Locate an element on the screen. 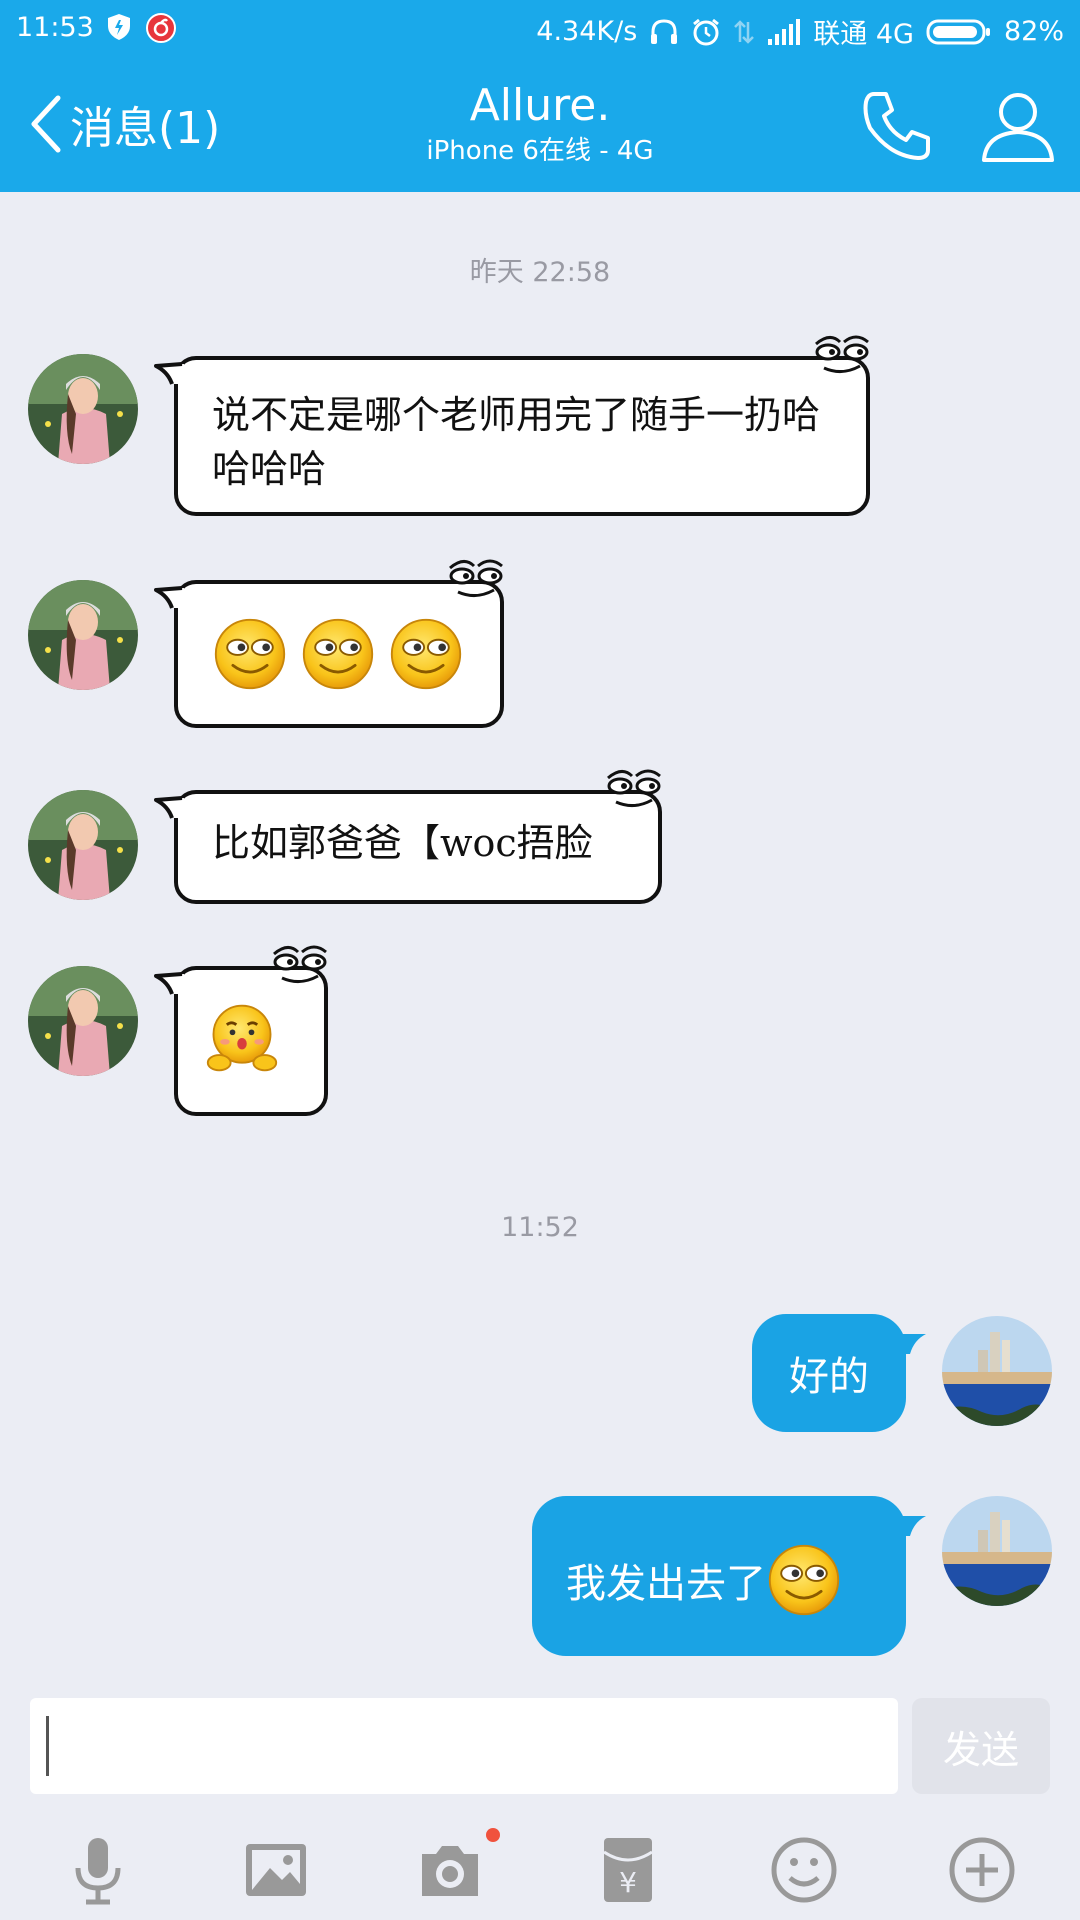 This screenshot has width=1080, height=1920. battery-icon is located at coordinates (958, 31).